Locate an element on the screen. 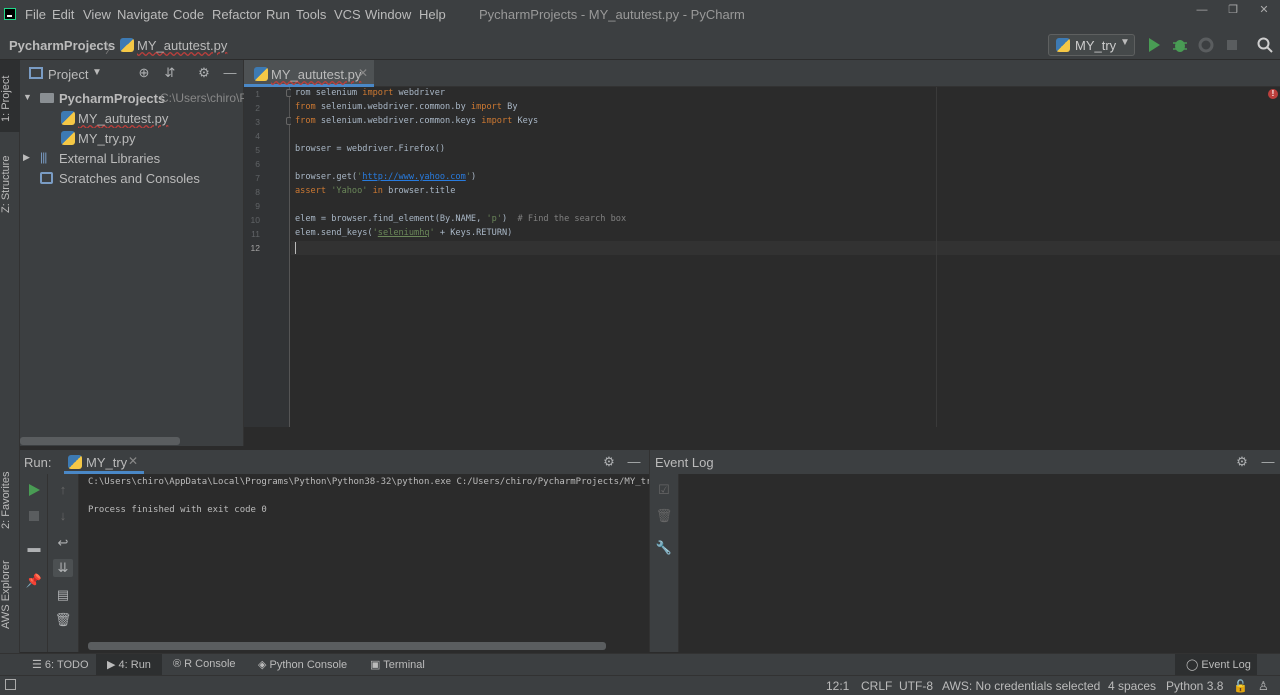 This screenshot has width=1280, height=695. bottom-tab-run: ▶ 4: Run is located at coordinates (129, 664).